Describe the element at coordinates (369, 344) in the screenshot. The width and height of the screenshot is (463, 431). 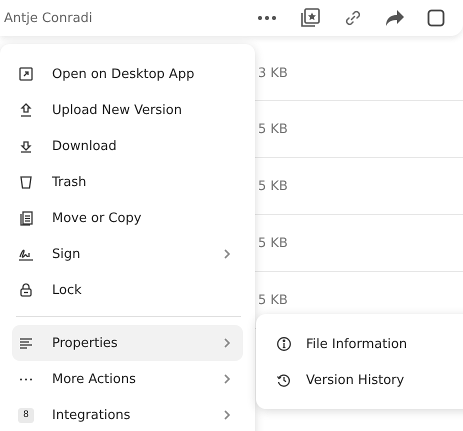
I see `menu-item: File Information` at that location.